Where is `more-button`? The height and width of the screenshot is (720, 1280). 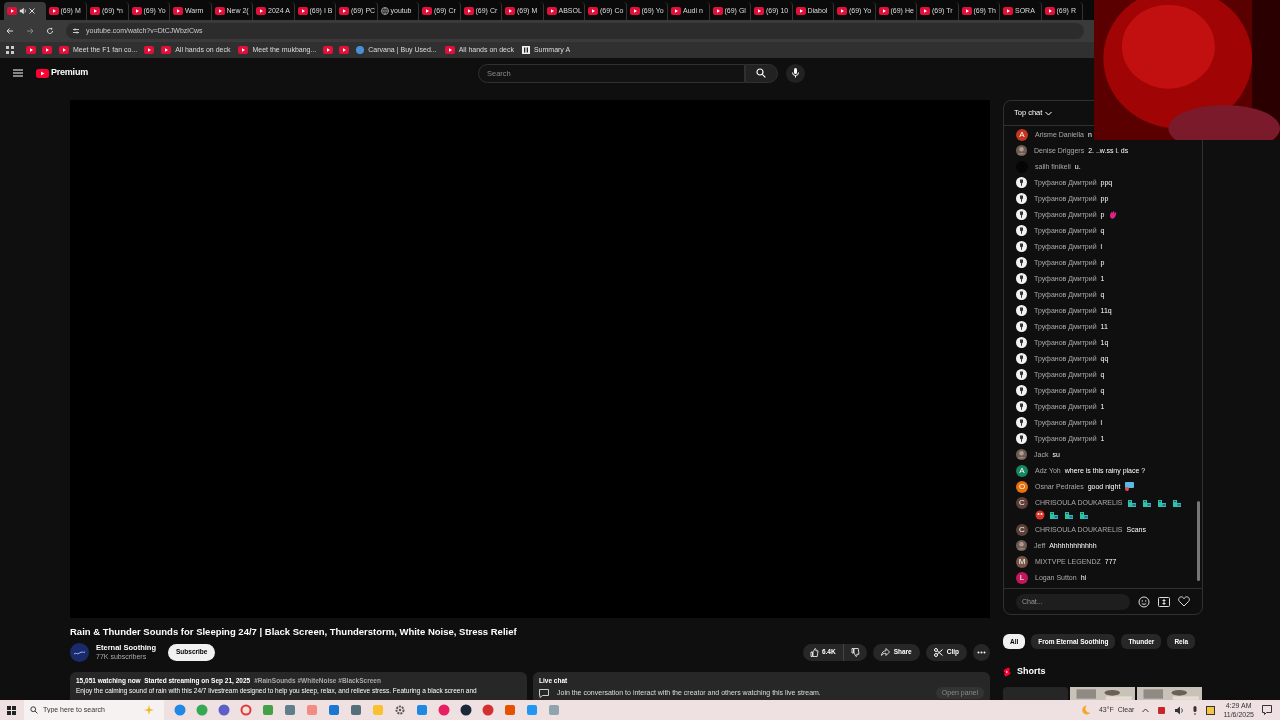
more-button is located at coordinates (981, 652).